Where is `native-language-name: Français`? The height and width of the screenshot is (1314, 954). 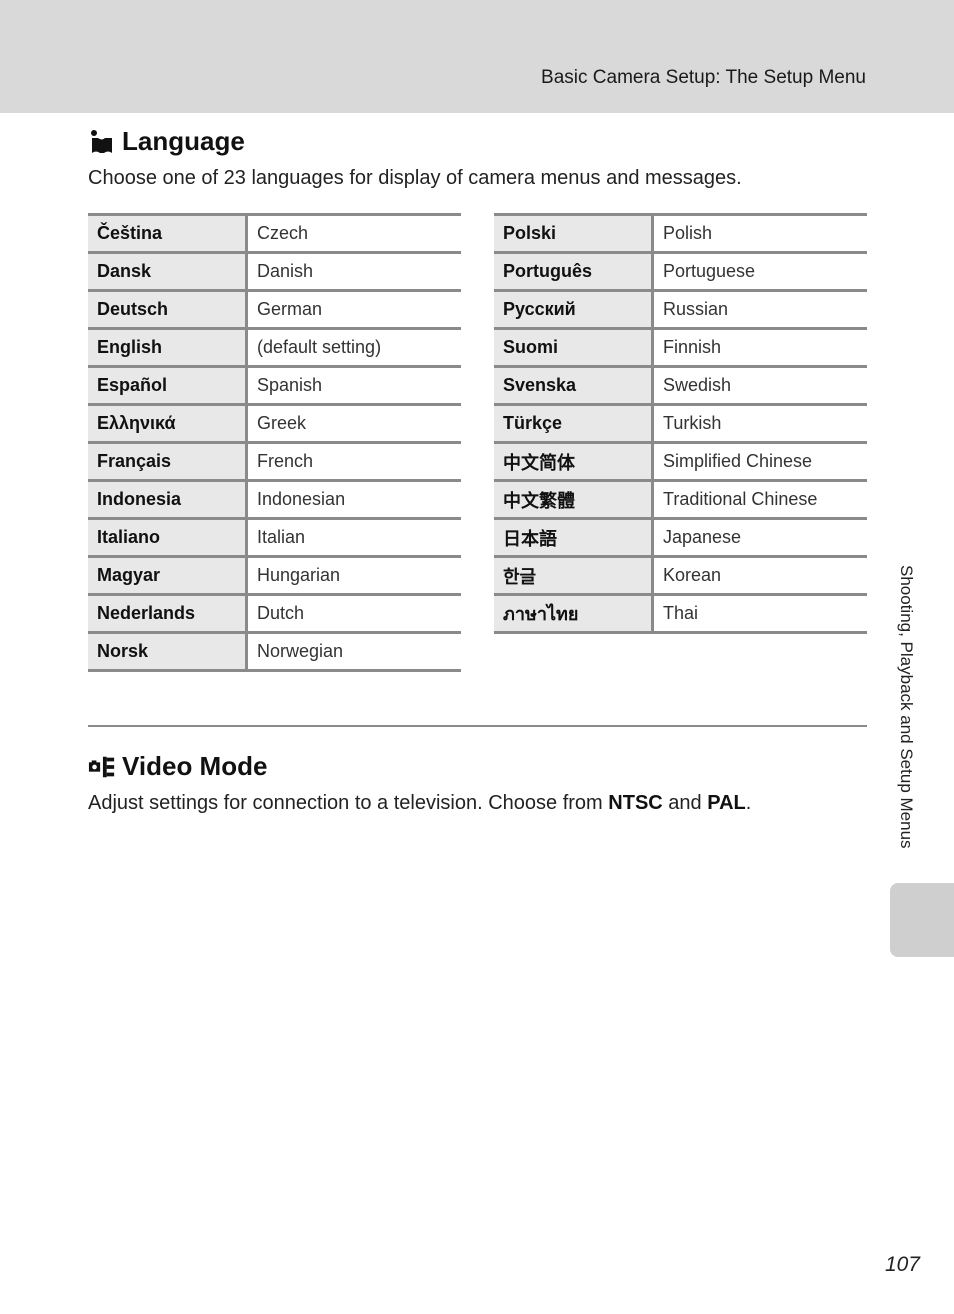 native-language-name: Français is located at coordinates (168, 461).